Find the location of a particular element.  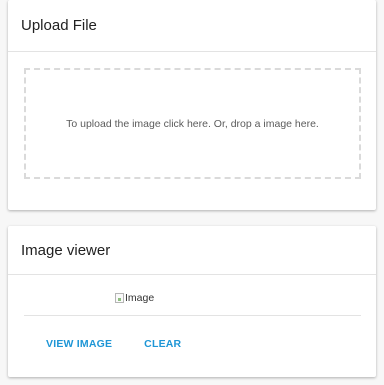

broken-image-icon is located at coordinates (119, 298).